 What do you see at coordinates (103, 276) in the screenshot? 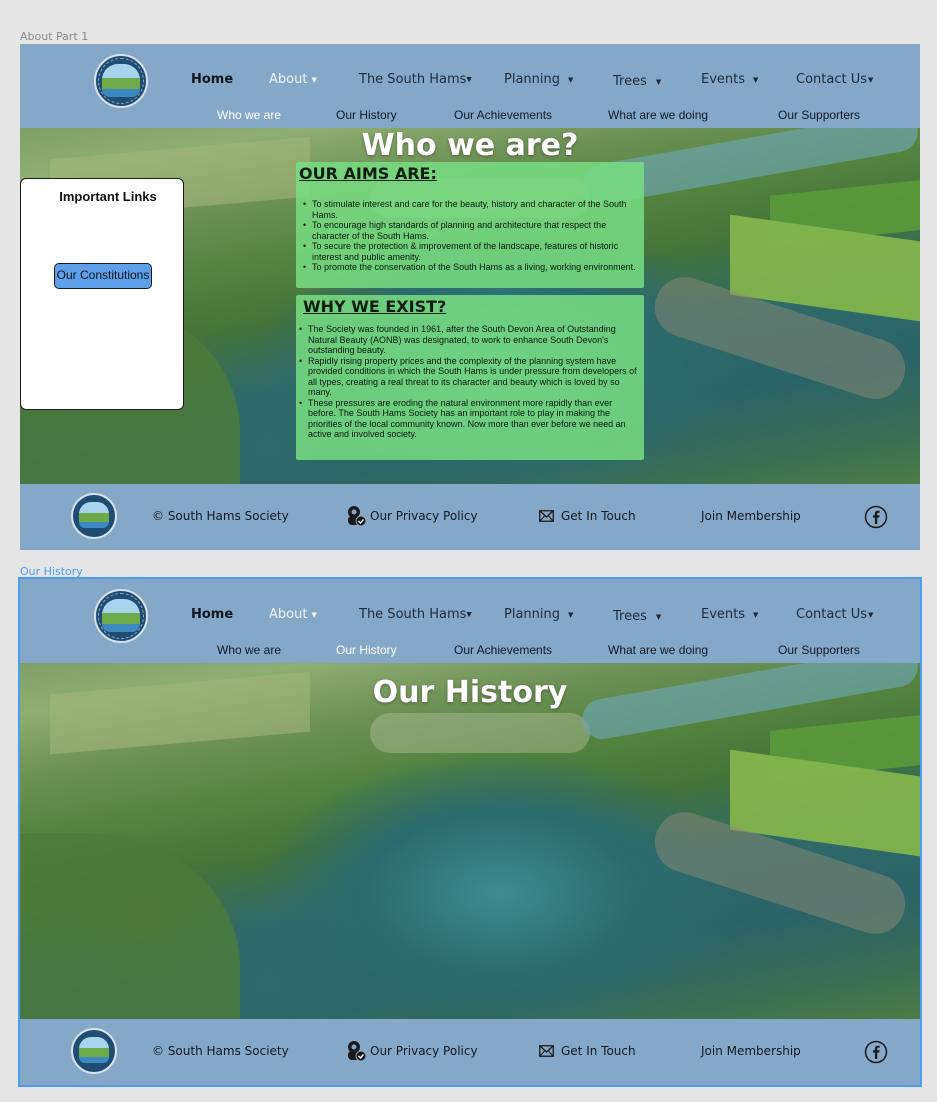
I see `our-constitutions-button: Our Constitutions` at bounding box center [103, 276].